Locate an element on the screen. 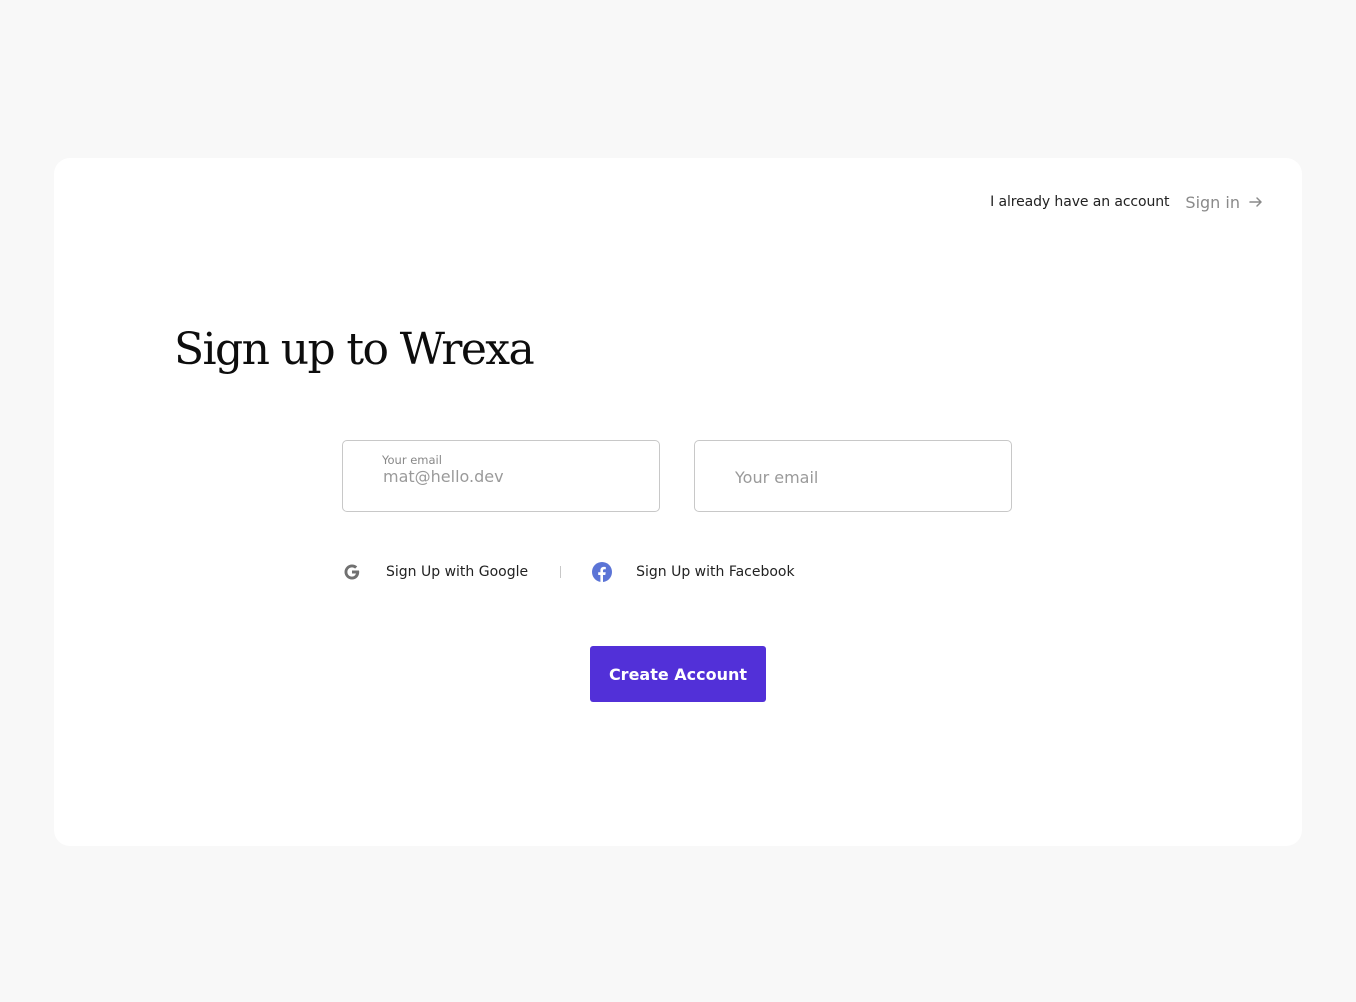 The width and height of the screenshot is (1356, 1002). social-divider is located at coordinates (561, 572).